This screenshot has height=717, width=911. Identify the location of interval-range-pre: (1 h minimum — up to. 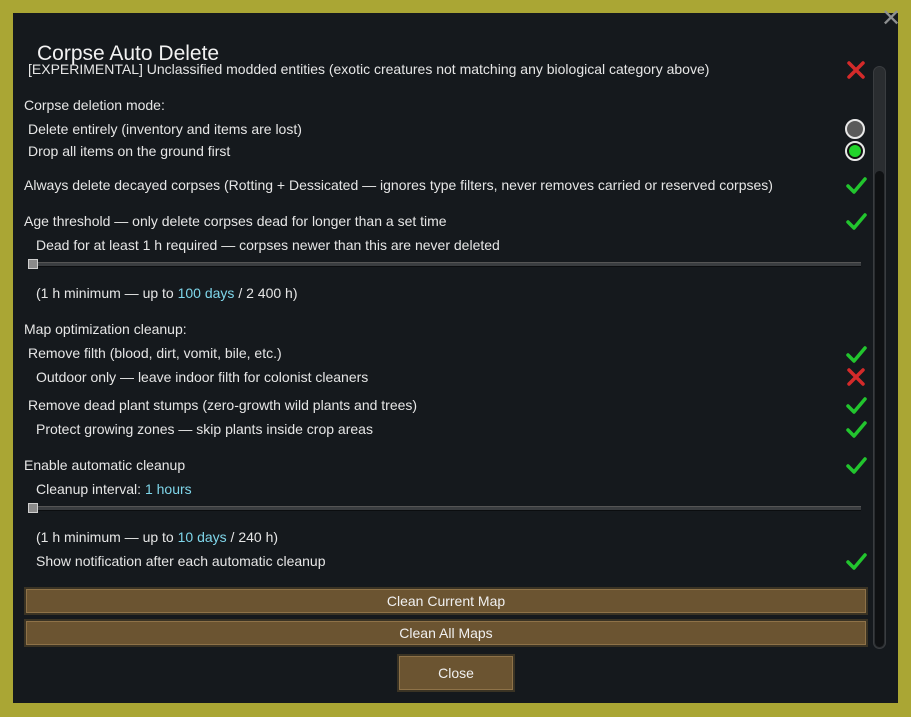
(107, 537).